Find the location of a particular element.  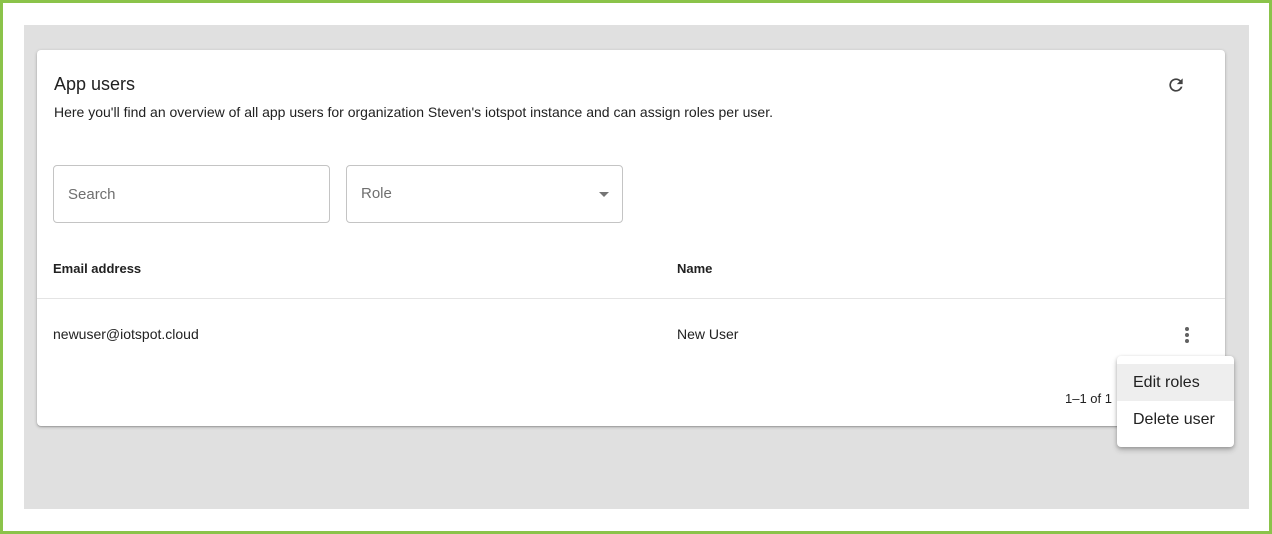

page-title: App users is located at coordinates (95, 84).